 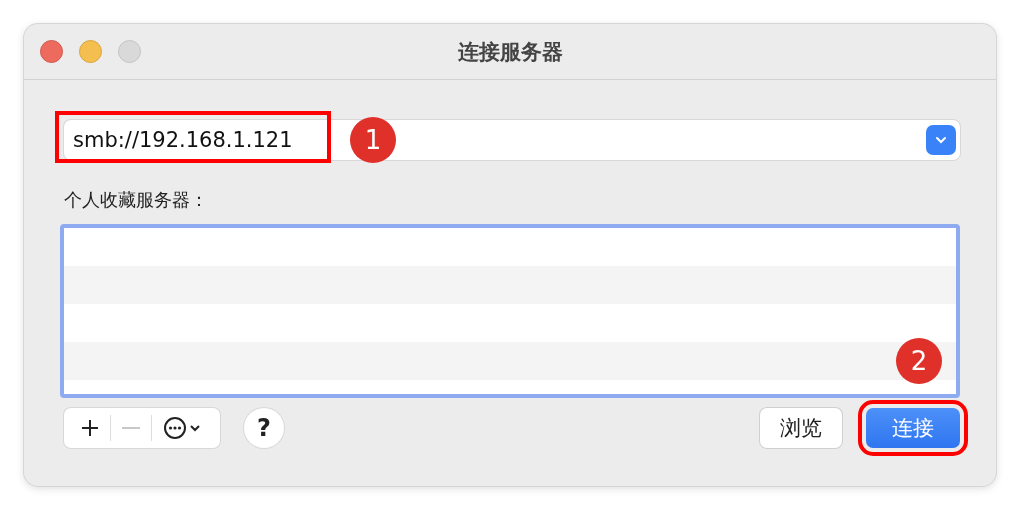 I want to click on chevron-down-icon, so click(x=941, y=140).